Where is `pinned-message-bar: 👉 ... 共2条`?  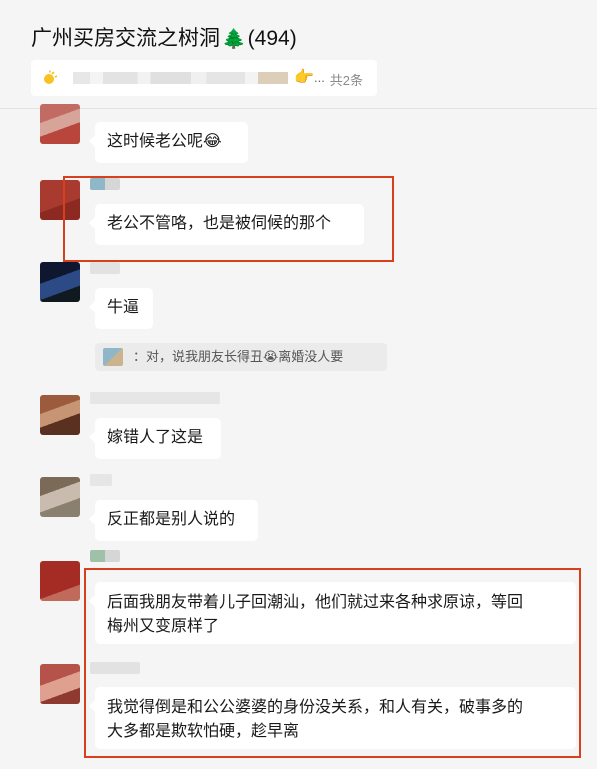
pinned-message-bar: 👉 ... 共2条 is located at coordinates (204, 78).